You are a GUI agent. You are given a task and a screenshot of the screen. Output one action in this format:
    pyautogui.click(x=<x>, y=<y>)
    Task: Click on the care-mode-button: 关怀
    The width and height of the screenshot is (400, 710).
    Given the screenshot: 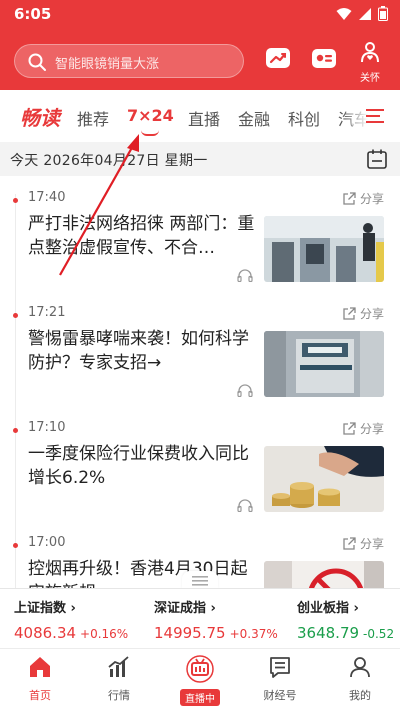 What is the action you would take?
    pyautogui.click(x=370, y=62)
    